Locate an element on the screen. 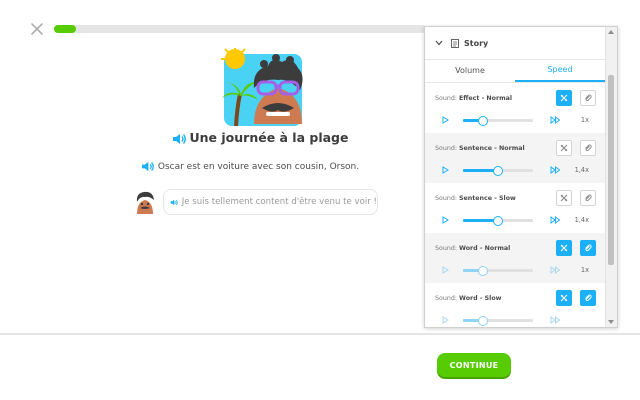 This screenshot has width=640, height=400. document-icon is located at coordinates (455, 43).